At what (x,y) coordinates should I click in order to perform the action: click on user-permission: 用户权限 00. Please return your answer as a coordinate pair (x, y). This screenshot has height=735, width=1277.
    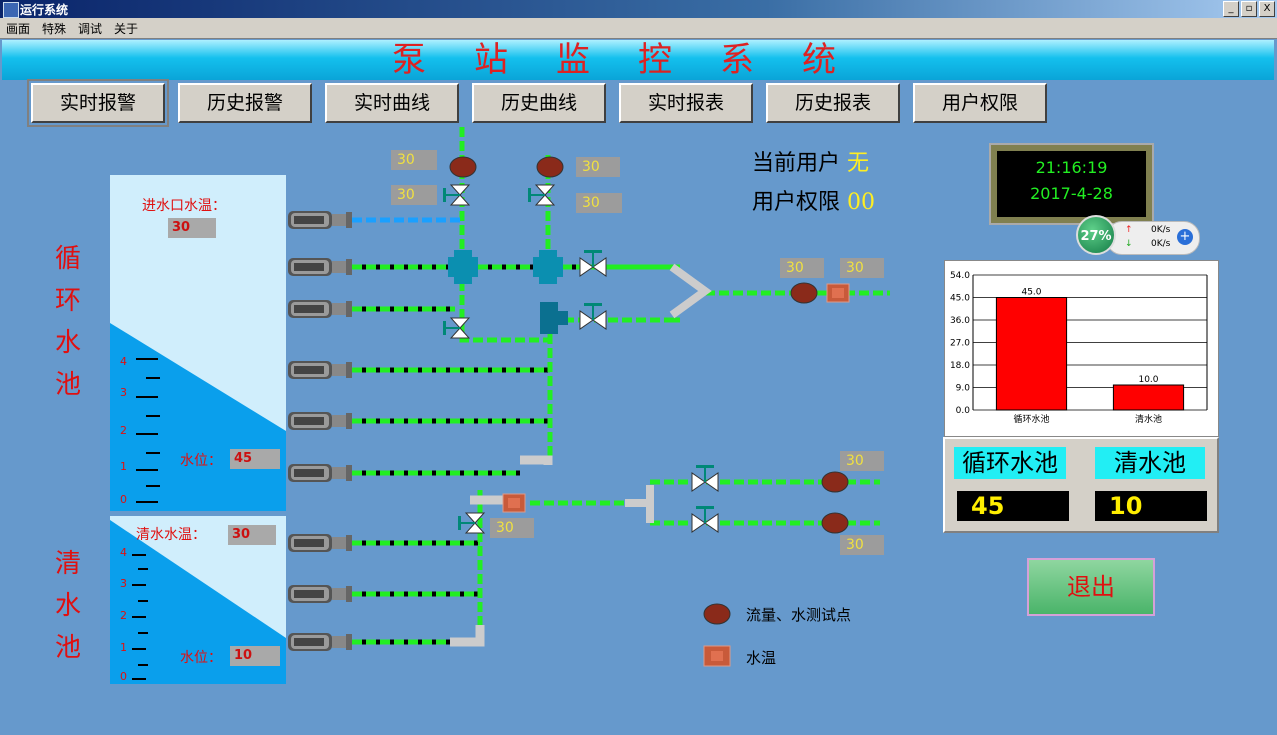
    Looking at the image, I should click on (813, 200).